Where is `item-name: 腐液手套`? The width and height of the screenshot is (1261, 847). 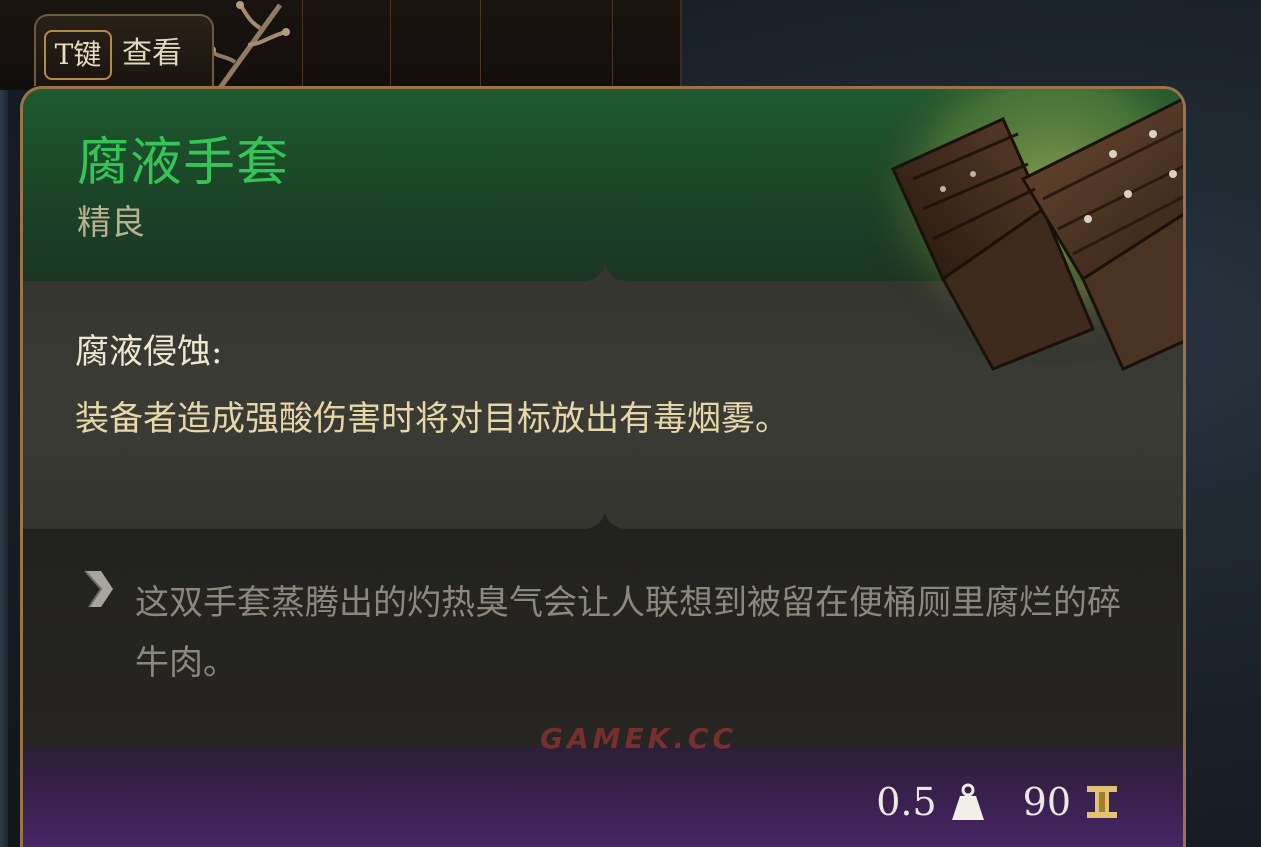
item-name: 腐液手套 is located at coordinates (183, 163).